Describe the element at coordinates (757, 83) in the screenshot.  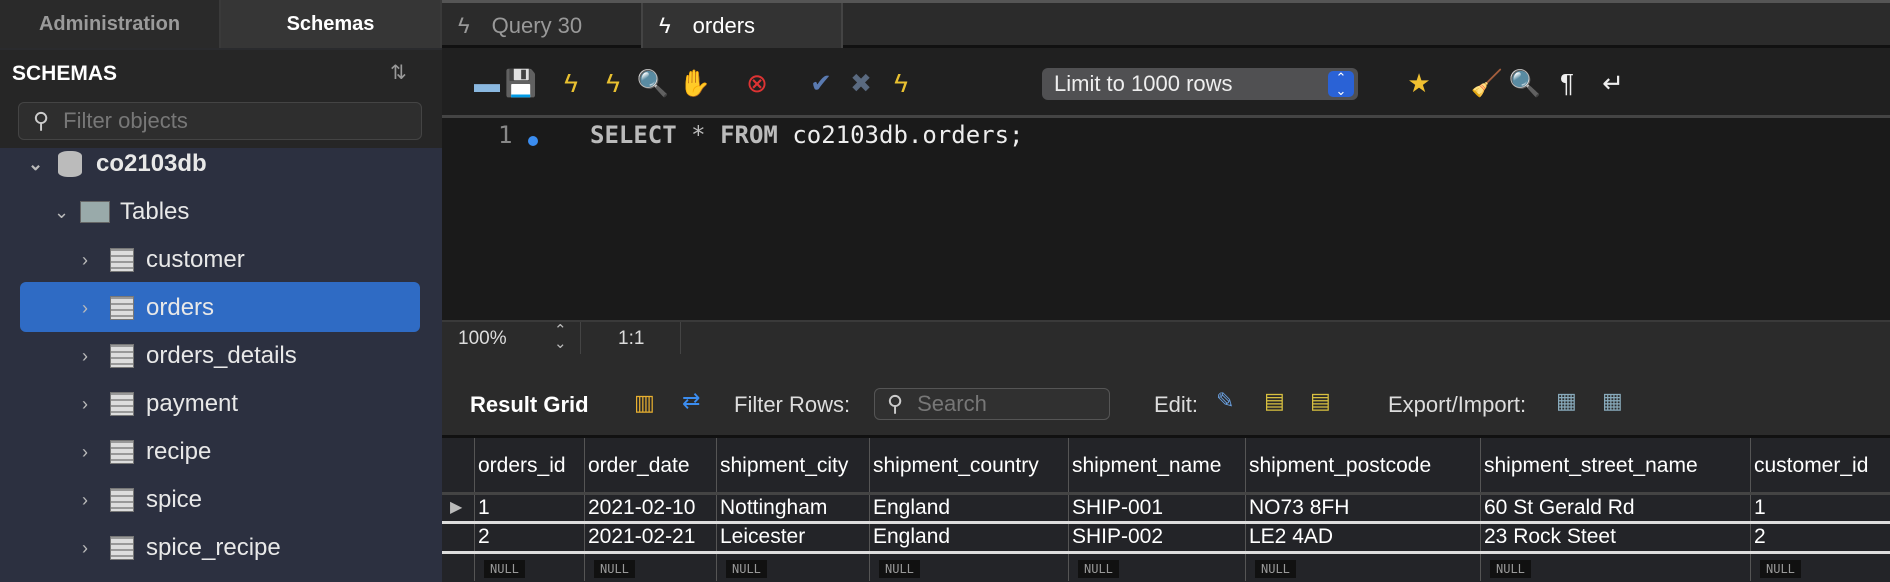
I see `toggle-error-icon: ⊗` at that location.